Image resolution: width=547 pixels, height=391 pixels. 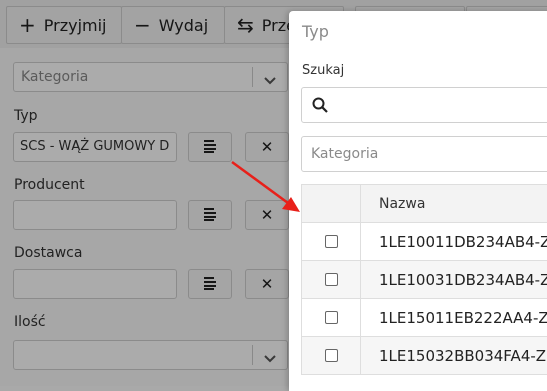 I want to click on table-row: 1LE15032BB034FA4-Z, so click(x=424, y=356).